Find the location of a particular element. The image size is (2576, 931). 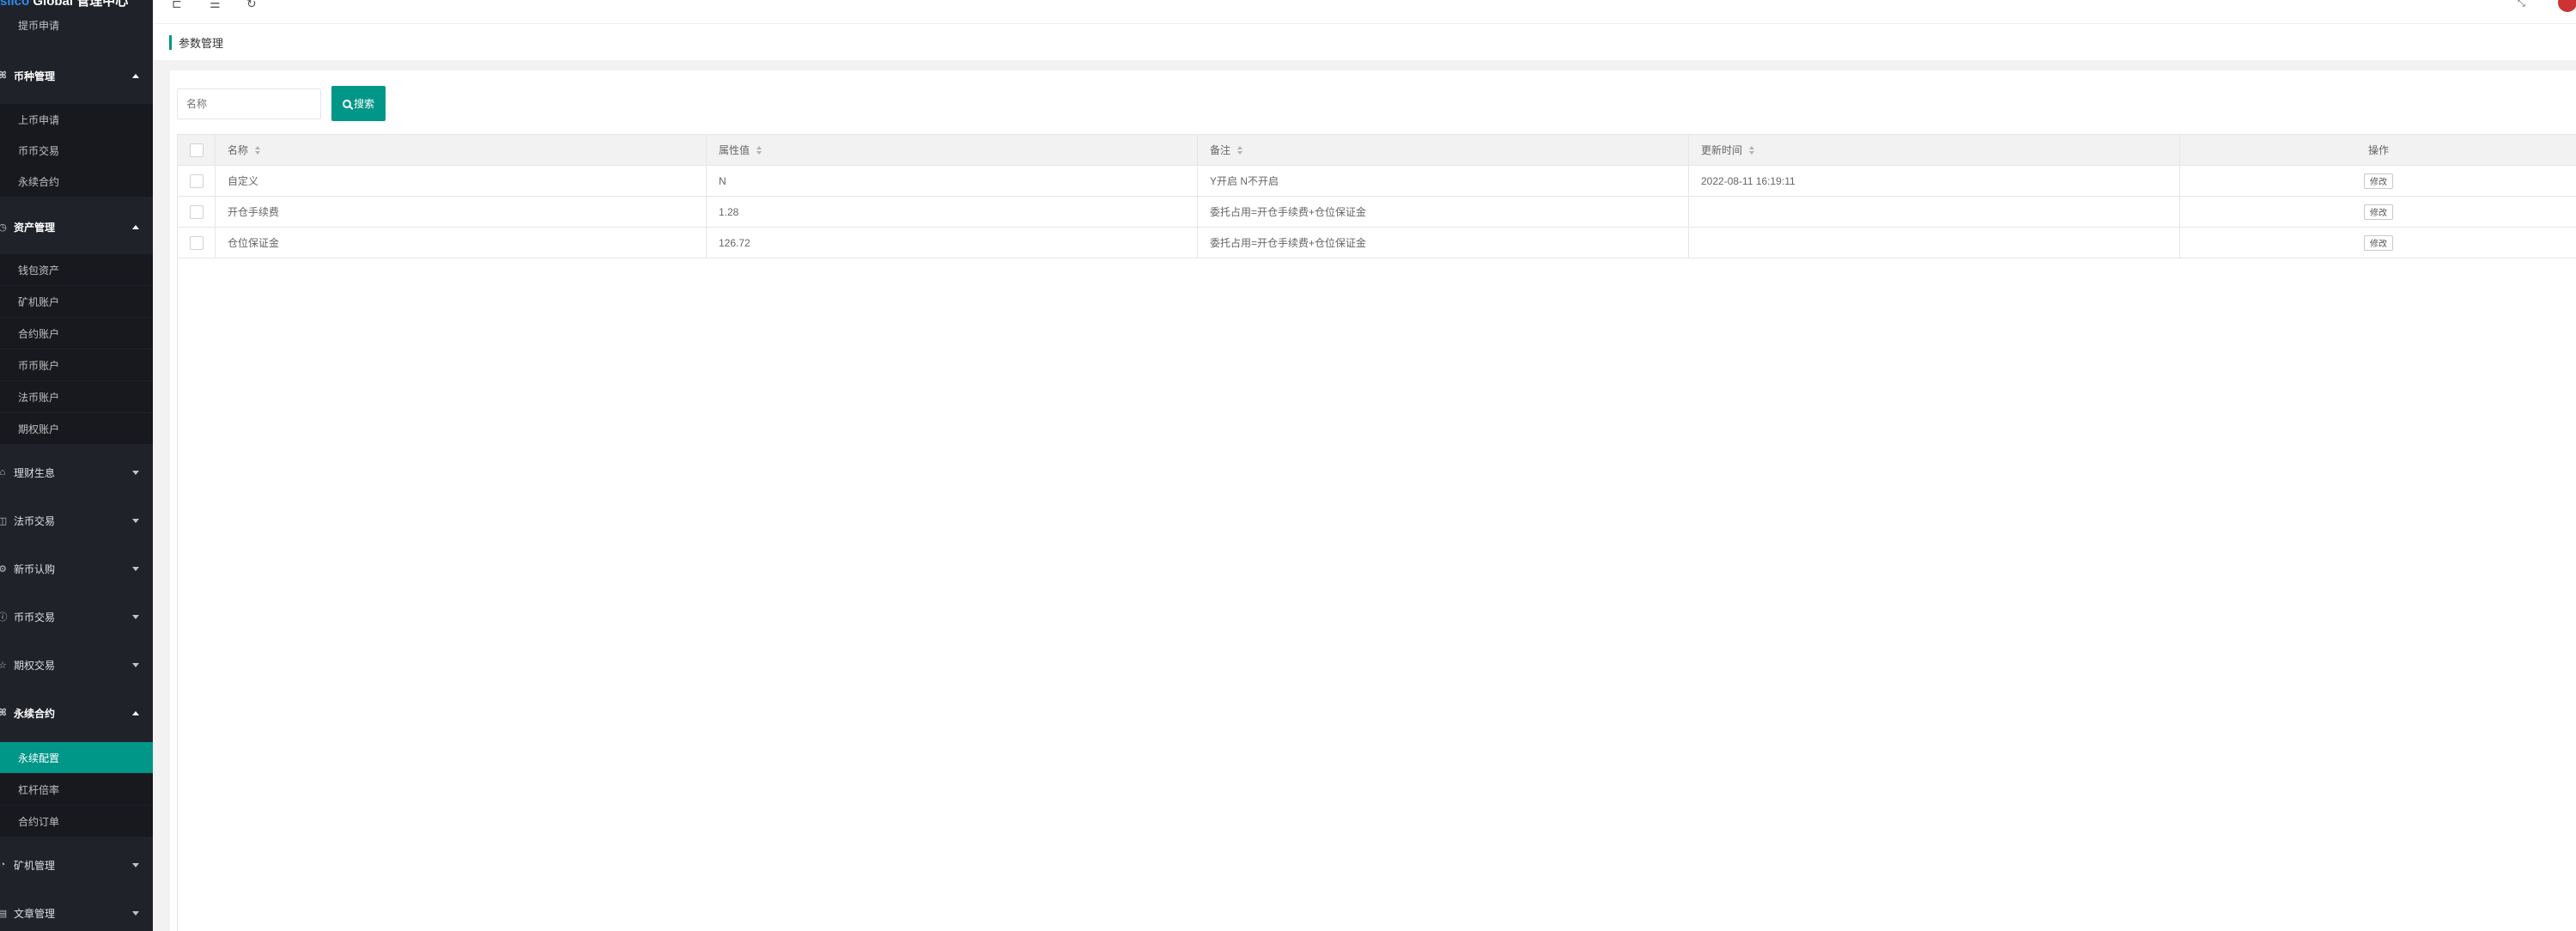

sidebar-group-options-trade: ☆ 期权交易 is located at coordinates (77, 665).